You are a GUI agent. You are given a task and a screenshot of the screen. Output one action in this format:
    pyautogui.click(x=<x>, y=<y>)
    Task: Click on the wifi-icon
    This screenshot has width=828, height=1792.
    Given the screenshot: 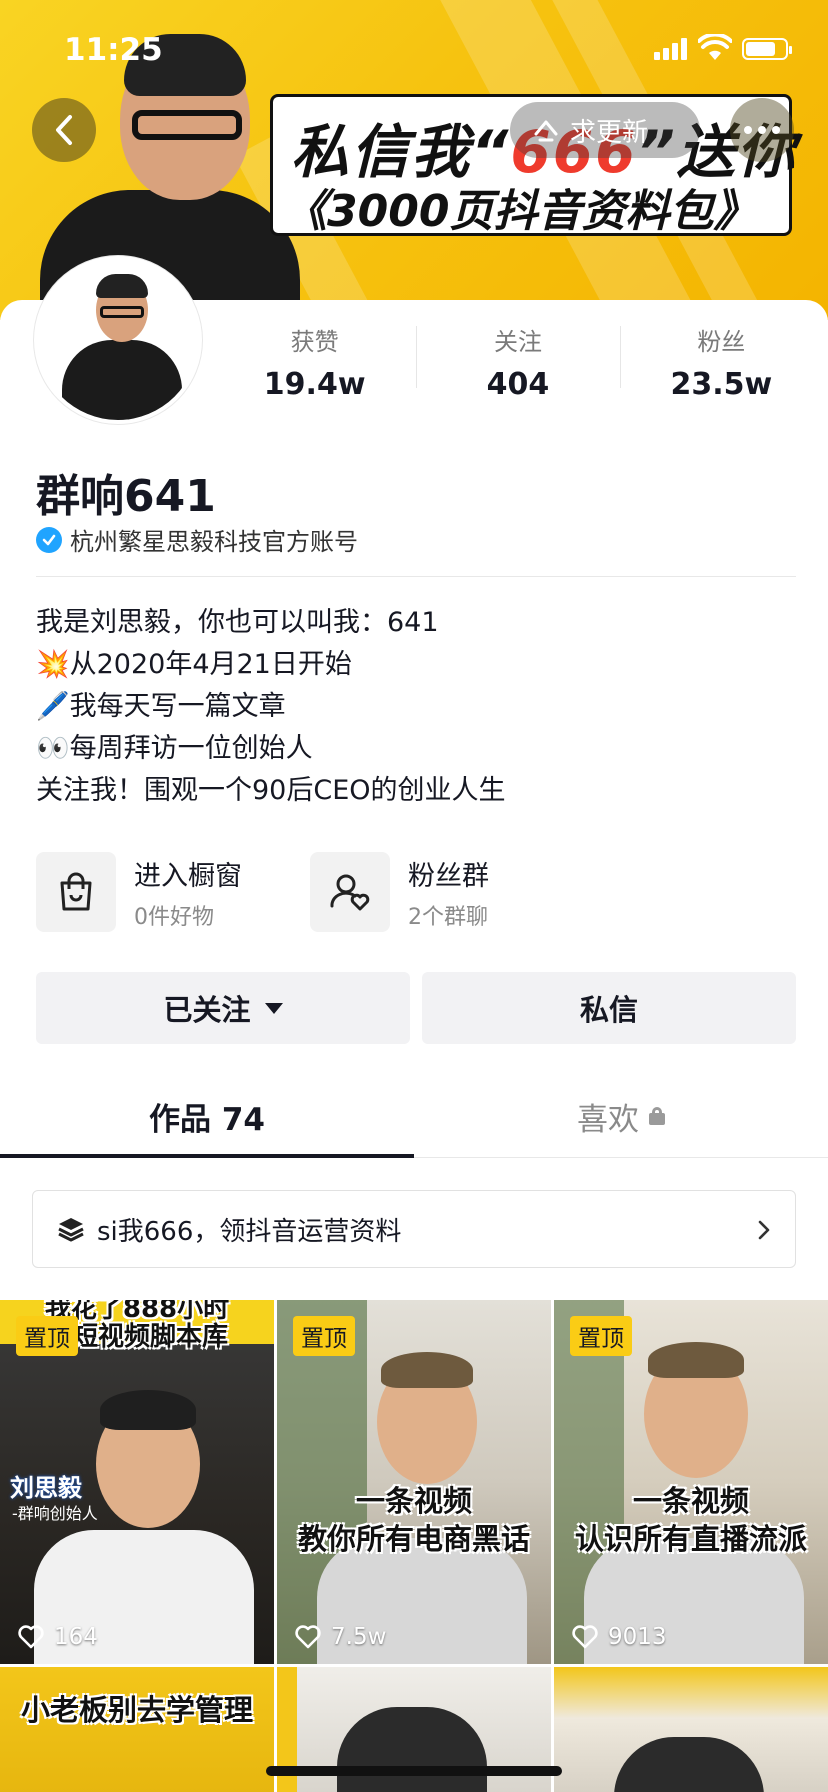 What is the action you would take?
    pyautogui.click(x=715, y=47)
    